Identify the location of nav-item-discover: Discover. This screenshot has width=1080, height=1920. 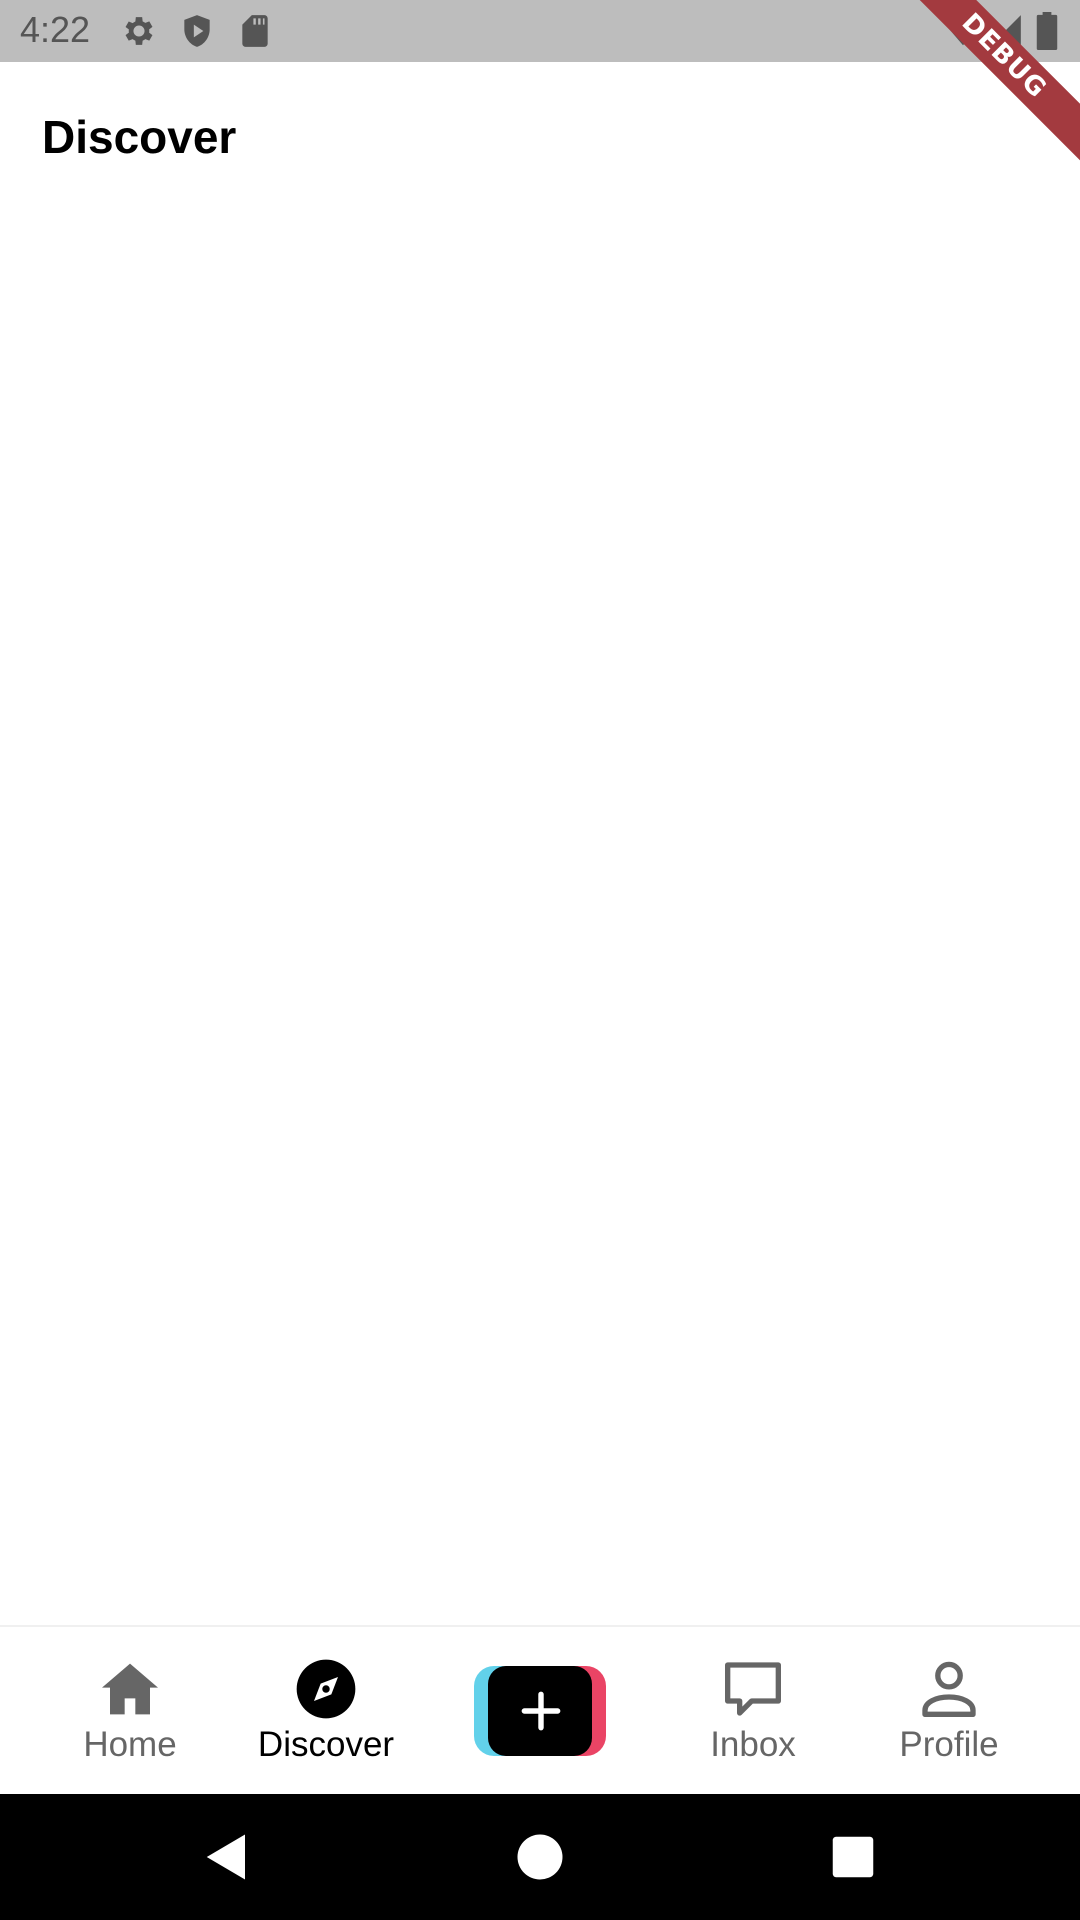
(326, 1717).